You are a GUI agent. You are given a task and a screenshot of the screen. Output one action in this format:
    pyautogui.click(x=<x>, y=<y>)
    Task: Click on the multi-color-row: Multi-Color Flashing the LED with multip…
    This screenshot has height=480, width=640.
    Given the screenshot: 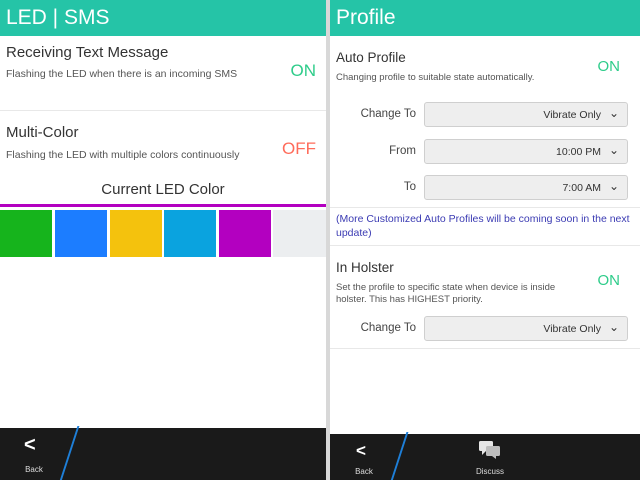 What is the action you would take?
    pyautogui.click(x=163, y=145)
    